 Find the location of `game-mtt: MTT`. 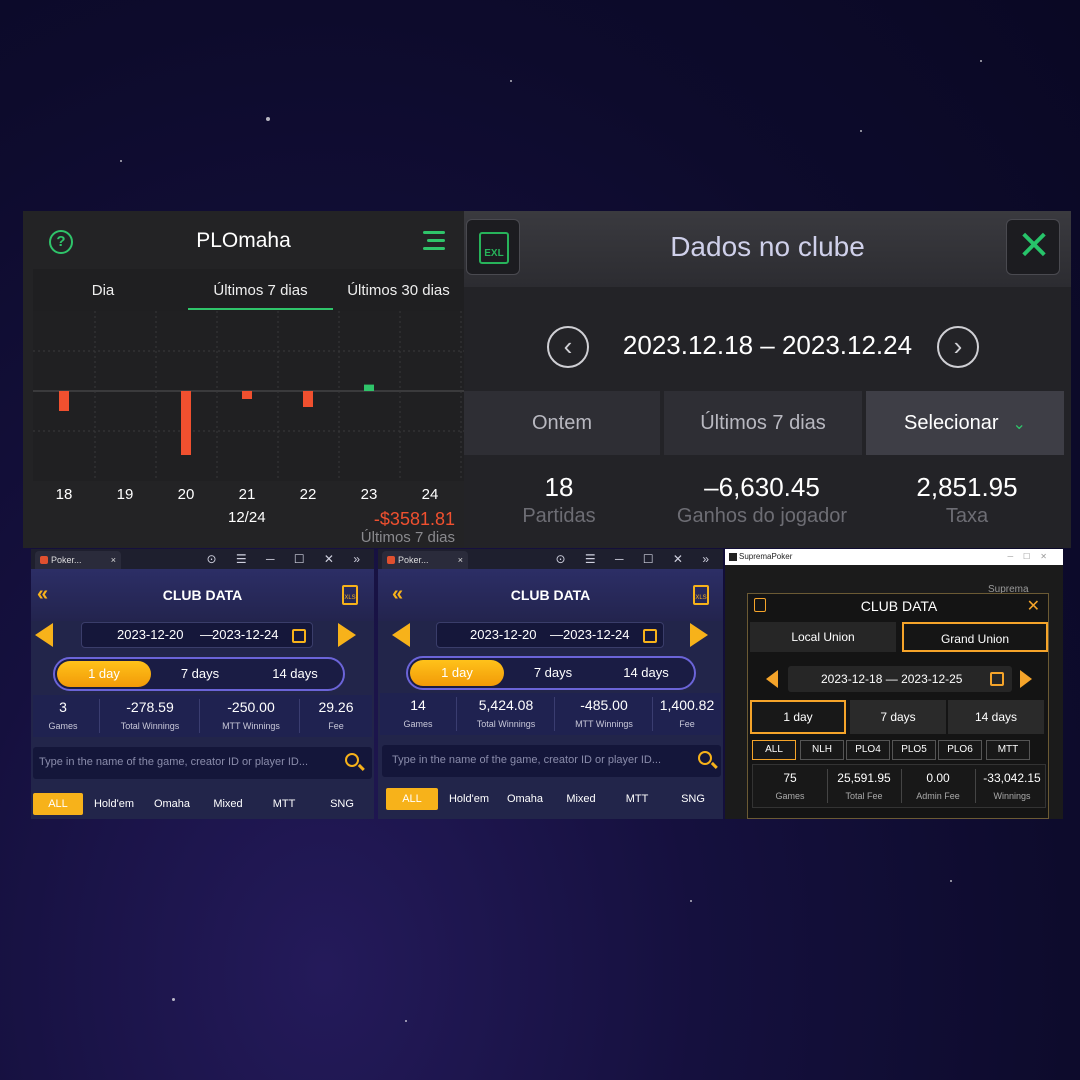

game-mtt: MTT is located at coordinates (1008, 750).